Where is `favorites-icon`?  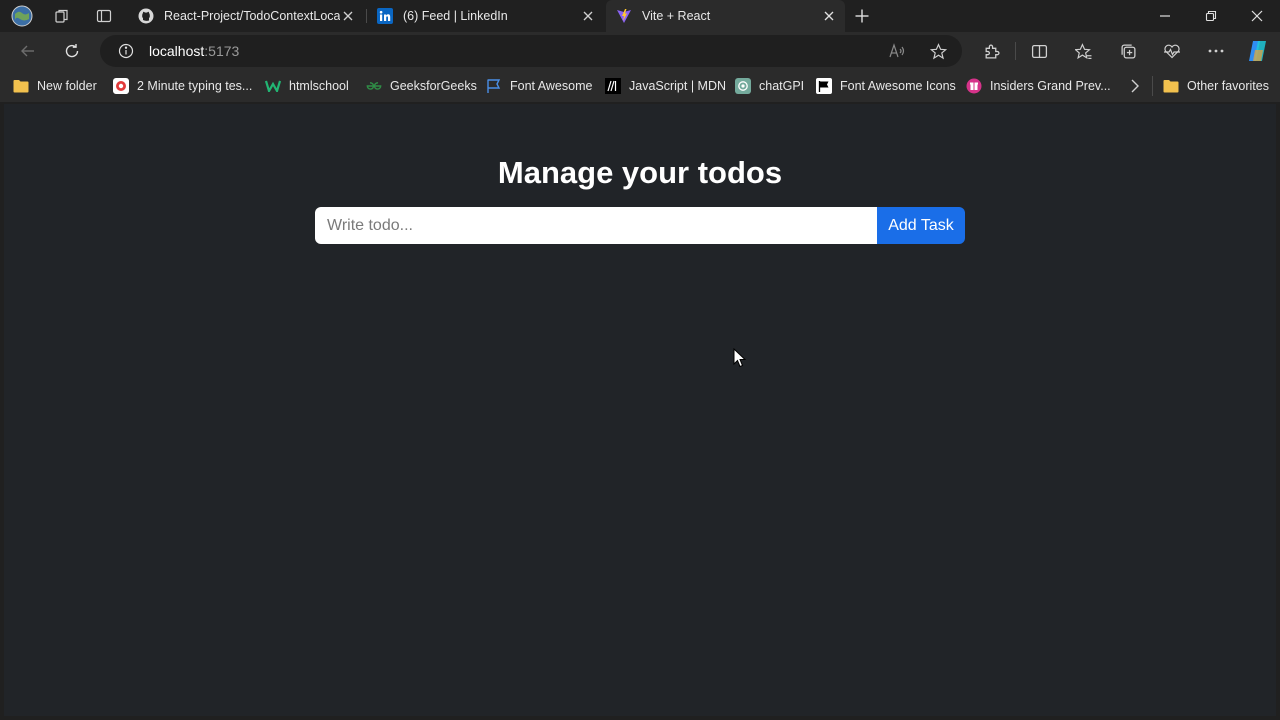
favorites-icon is located at coordinates (1083, 51).